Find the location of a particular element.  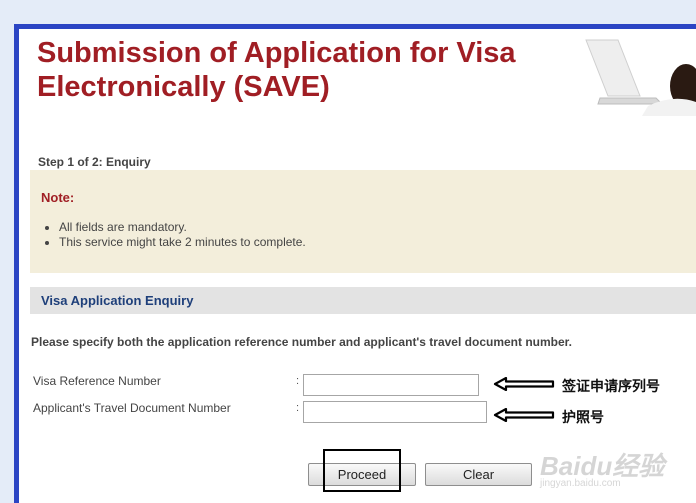

watermark: Baidu经验 jingyan.baidu.com is located at coordinates (605, 471).